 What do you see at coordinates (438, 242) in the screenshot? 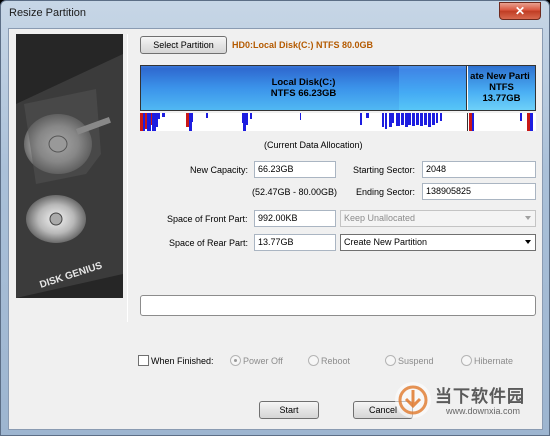
I see `rear-space-action-select: Create New Partition` at bounding box center [438, 242].